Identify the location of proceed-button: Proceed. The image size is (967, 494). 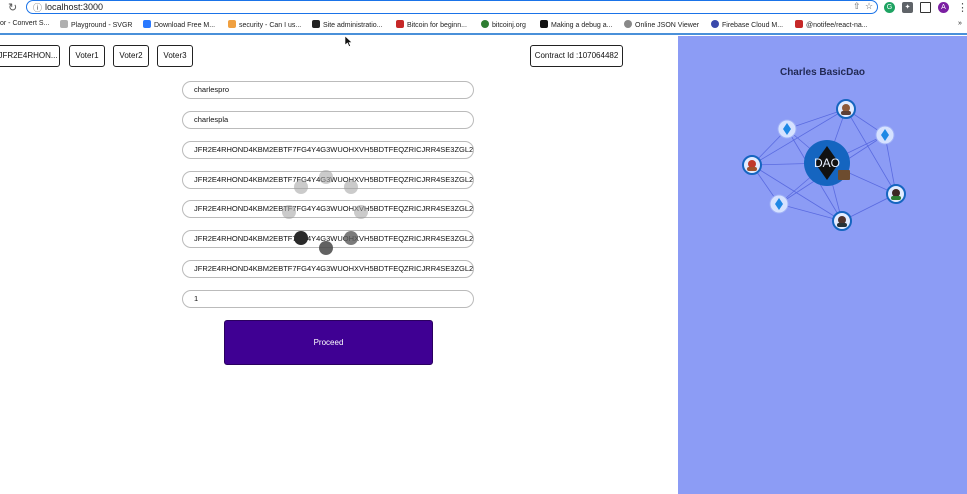
(328, 342).